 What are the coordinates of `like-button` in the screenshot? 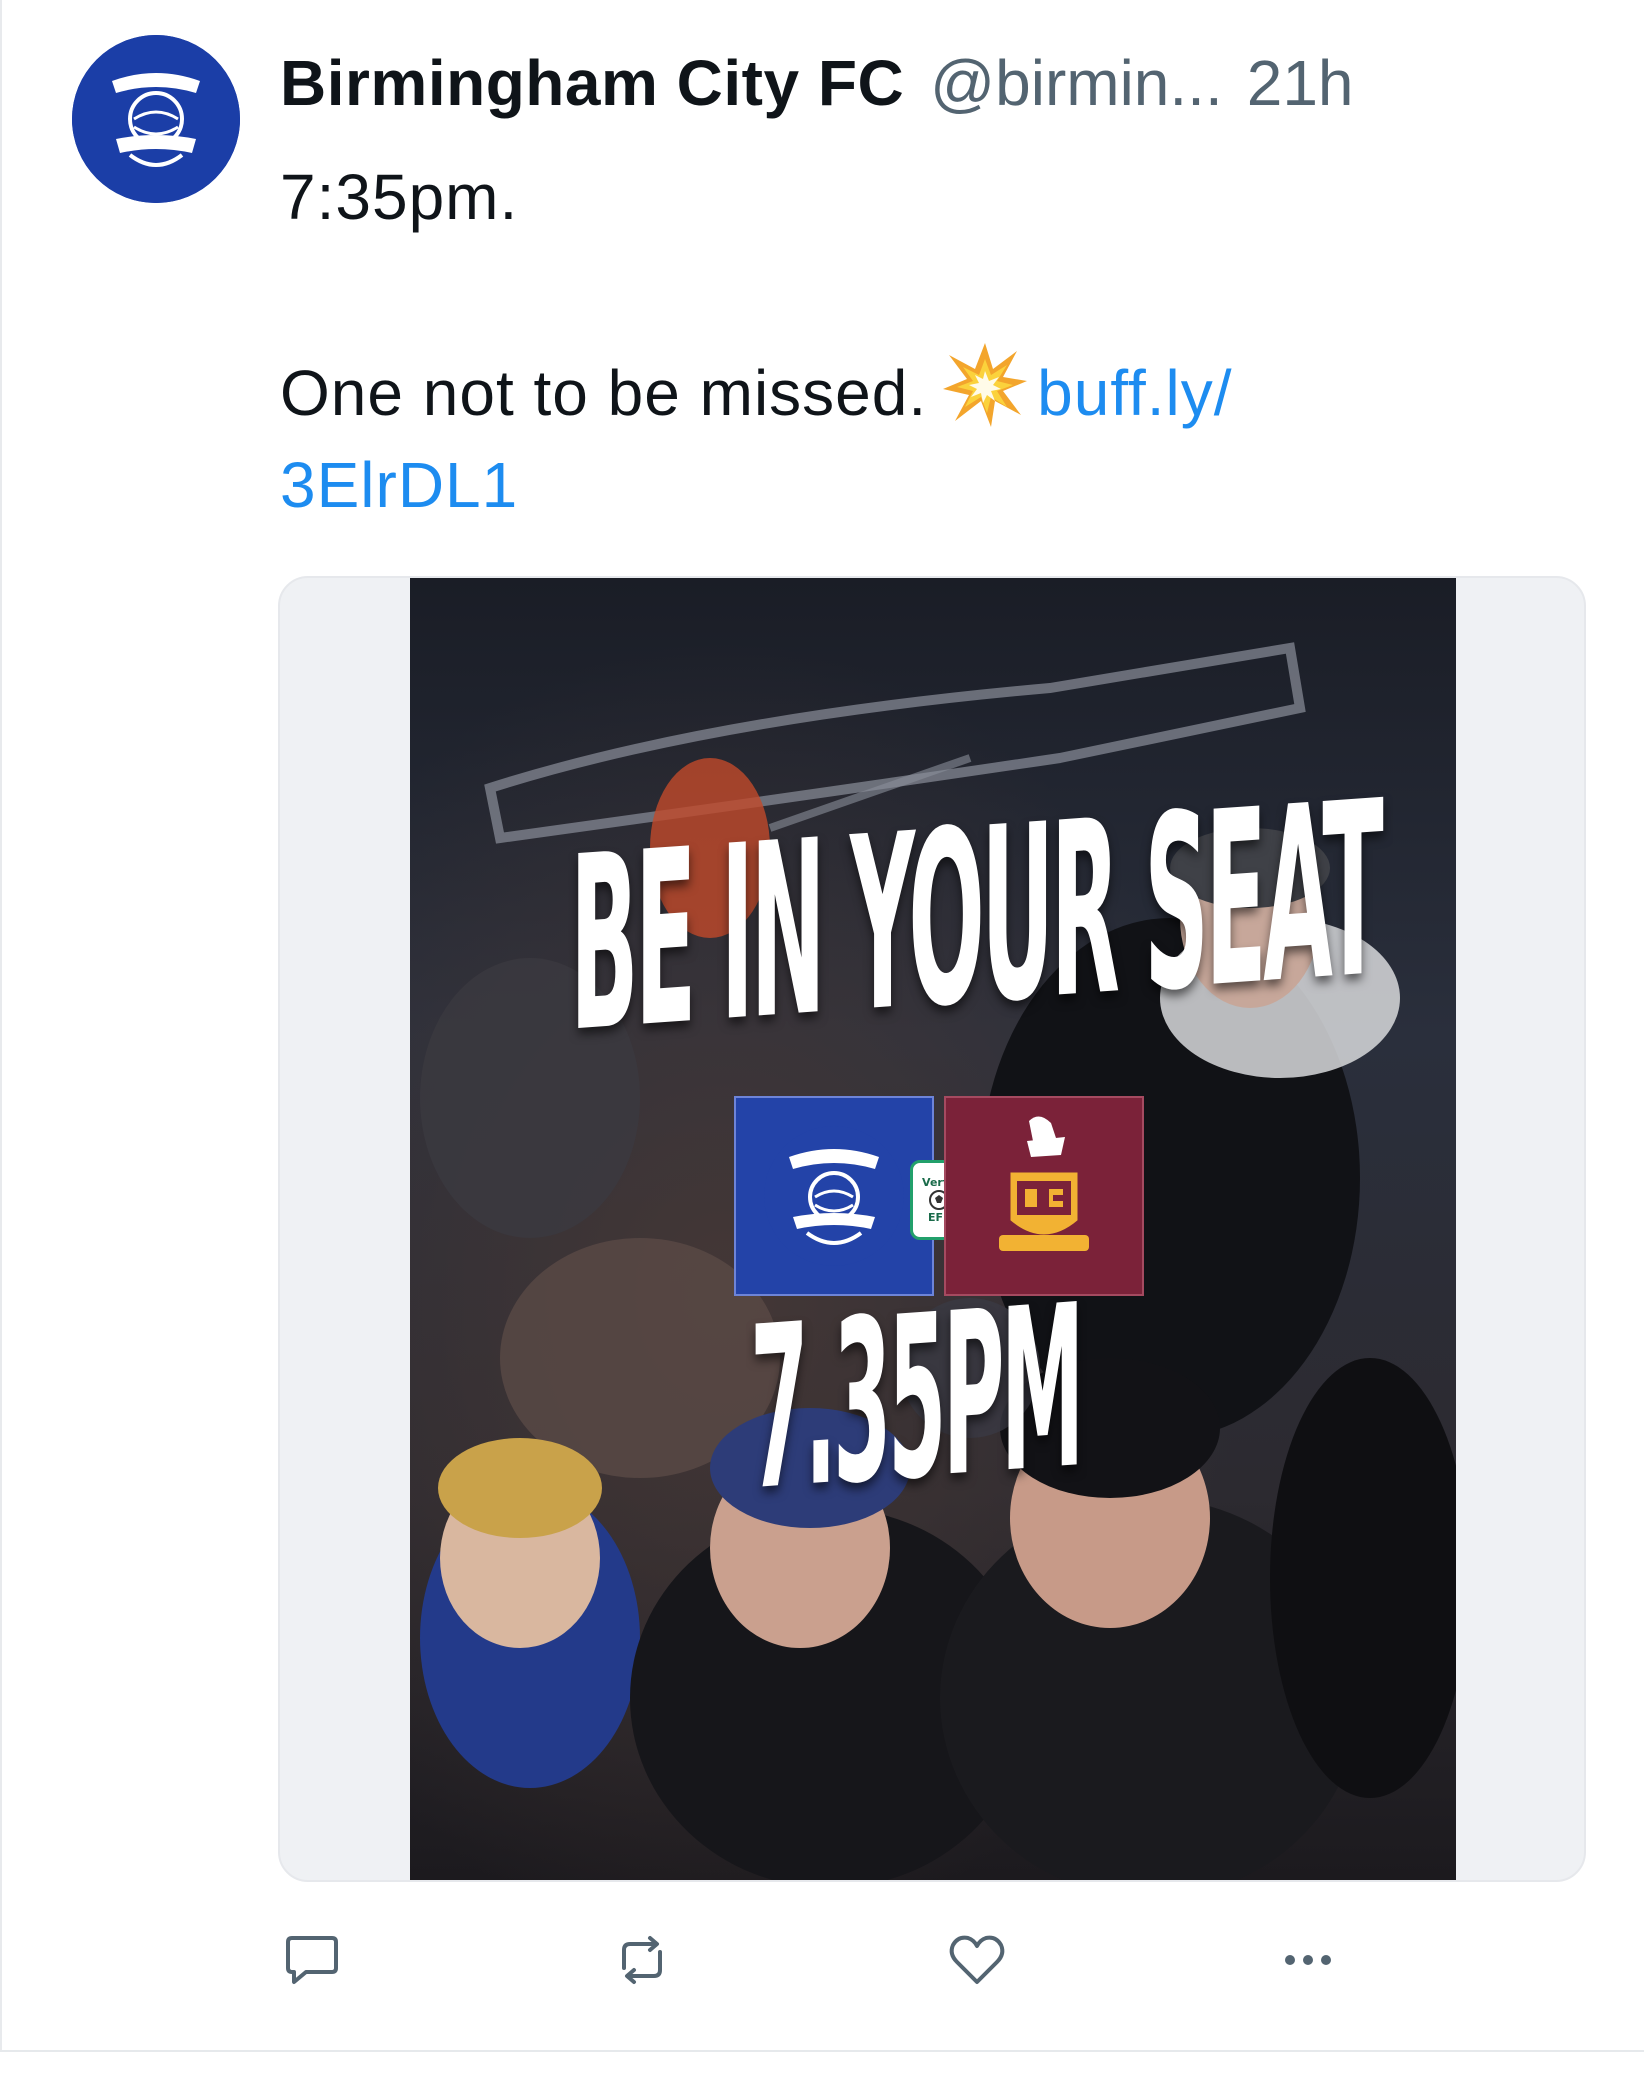 It's located at (977, 1960).